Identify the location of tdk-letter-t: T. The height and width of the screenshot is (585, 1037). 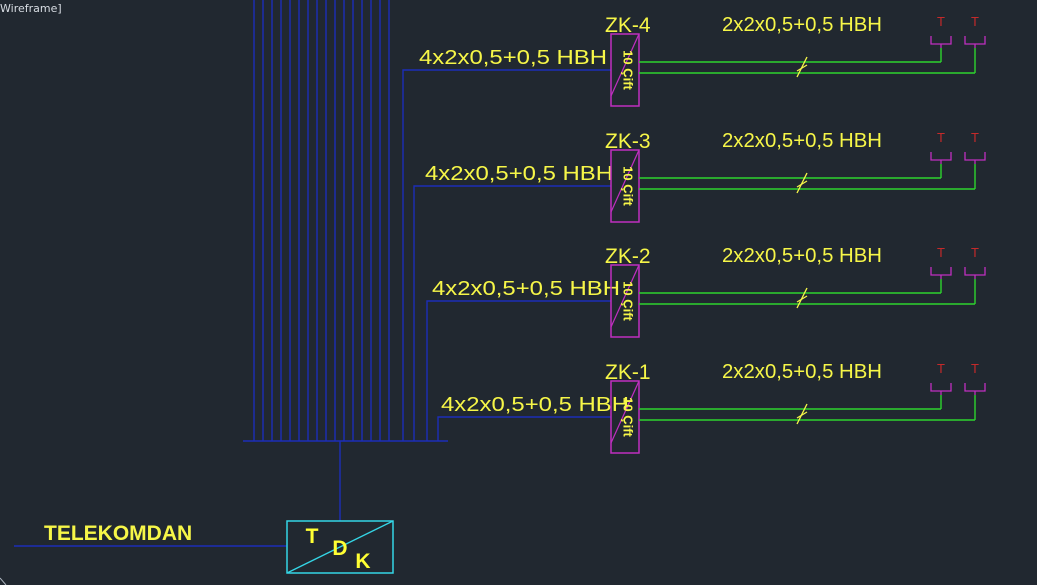
(312, 536).